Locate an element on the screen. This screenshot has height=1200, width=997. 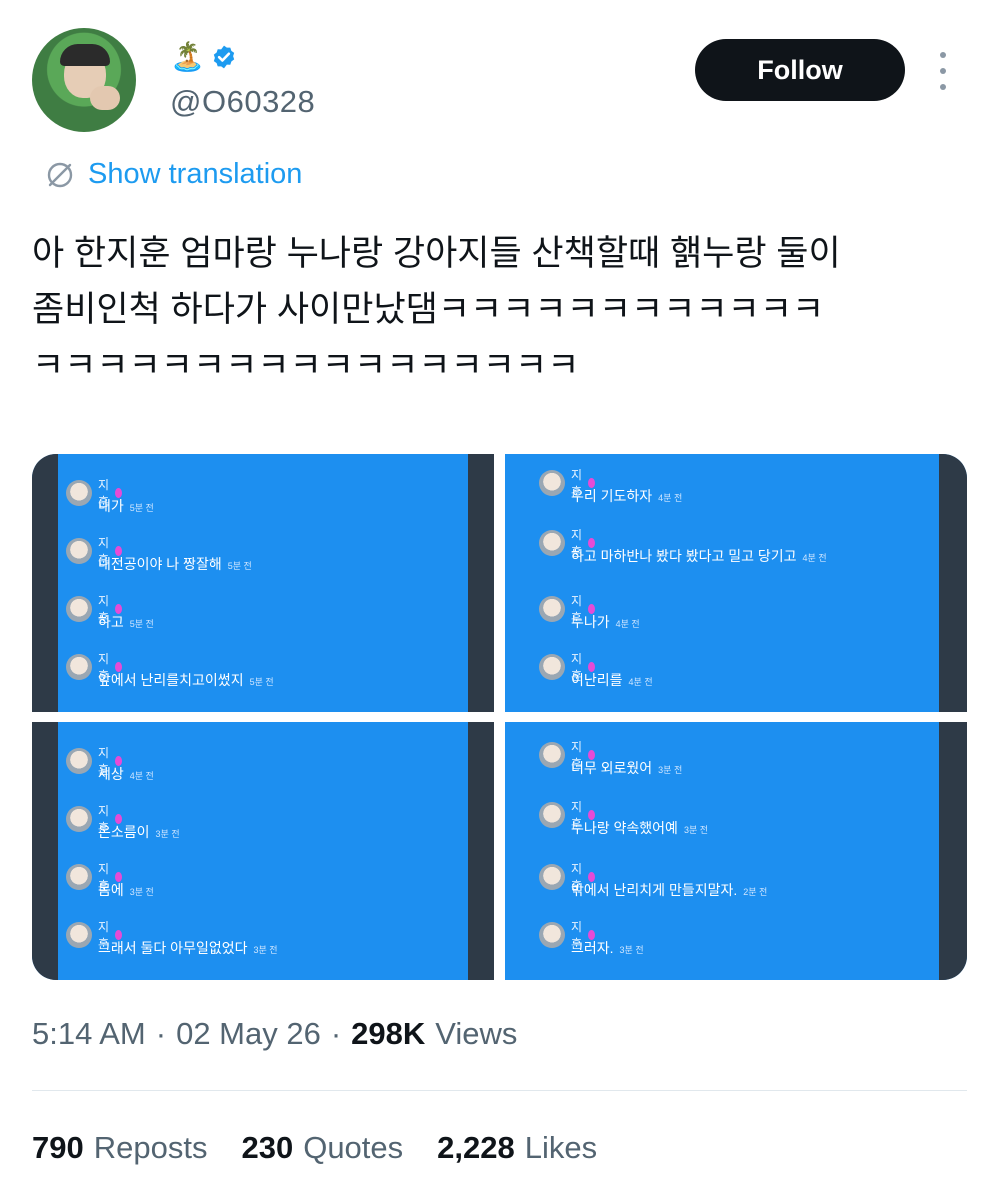
chat-message-body: 우리 기도하자 4분 전 is located at coordinates (626, 496).